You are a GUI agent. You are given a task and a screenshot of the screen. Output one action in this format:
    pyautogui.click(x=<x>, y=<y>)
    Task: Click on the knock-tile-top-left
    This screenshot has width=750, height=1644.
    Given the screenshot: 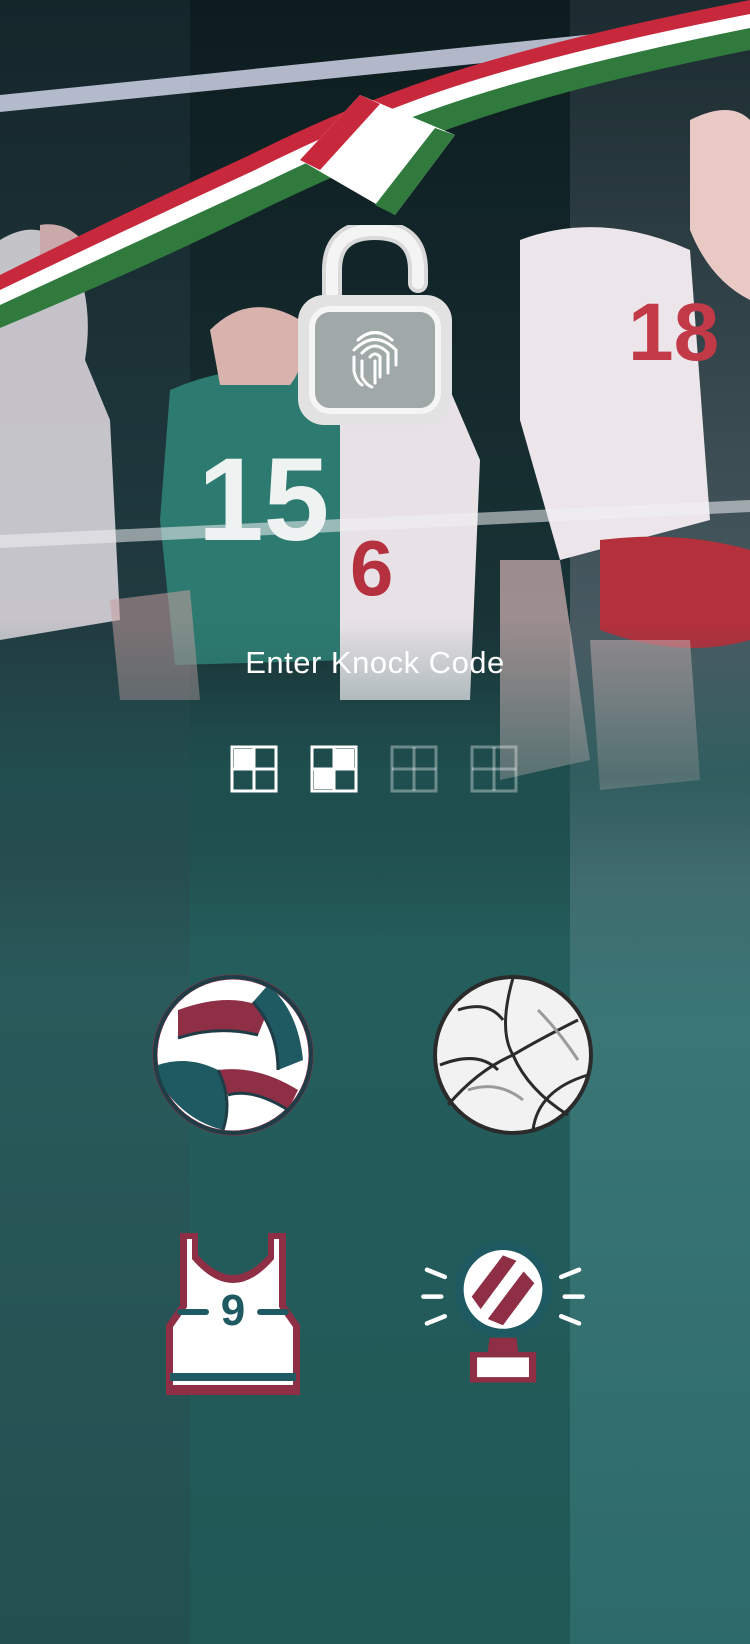 What is the action you would take?
    pyautogui.click(x=233, y=1055)
    